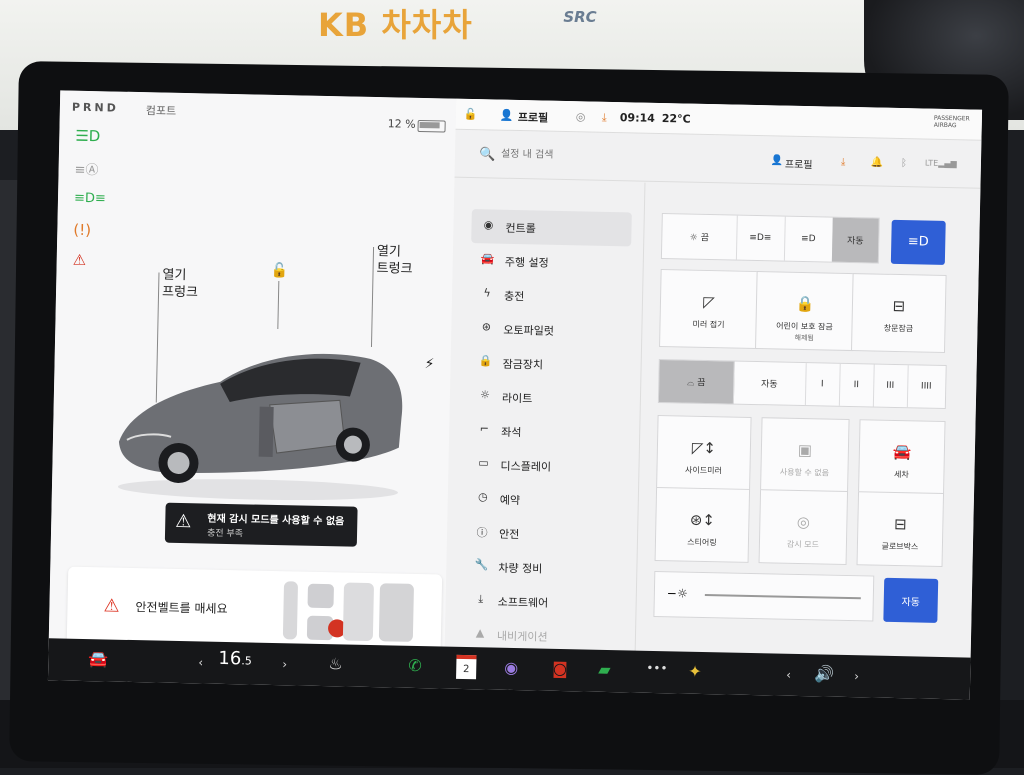 This screenshot has width=1024, height=775. I want to click on wipers-speed-4-segment: IIII, so click(926, 386).